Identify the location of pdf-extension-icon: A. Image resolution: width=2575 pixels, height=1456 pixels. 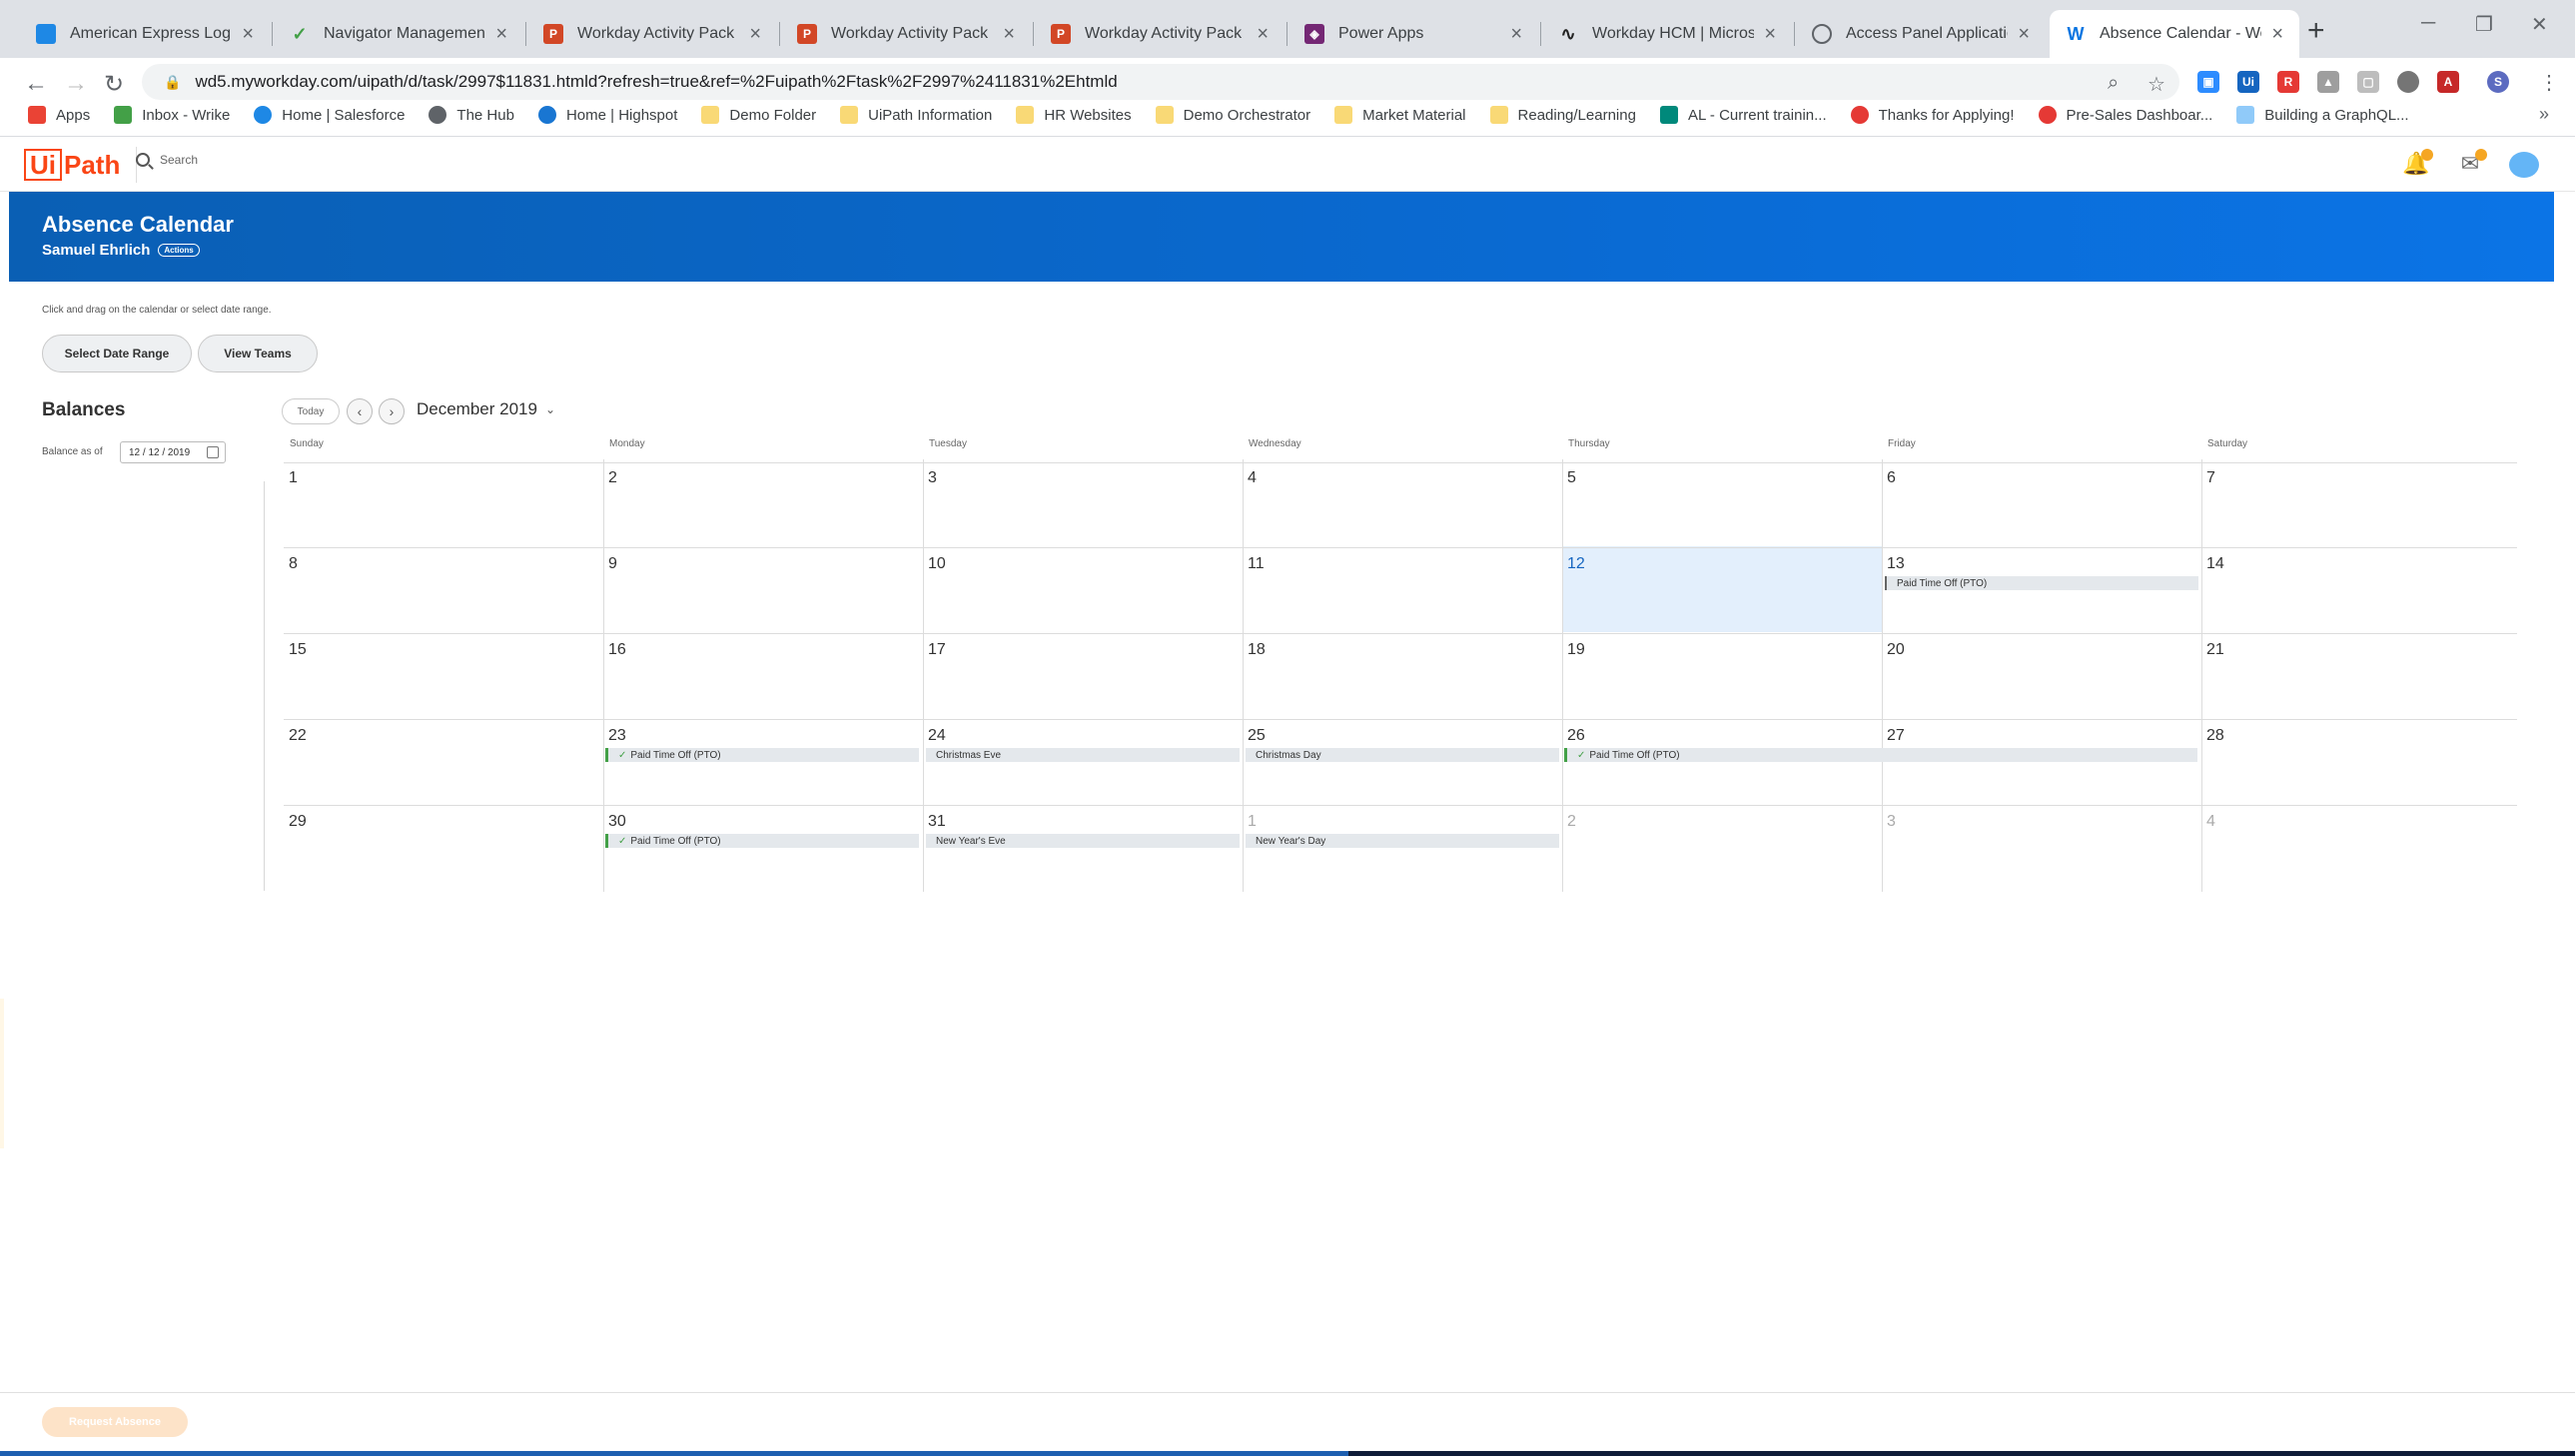
(2448, 82).